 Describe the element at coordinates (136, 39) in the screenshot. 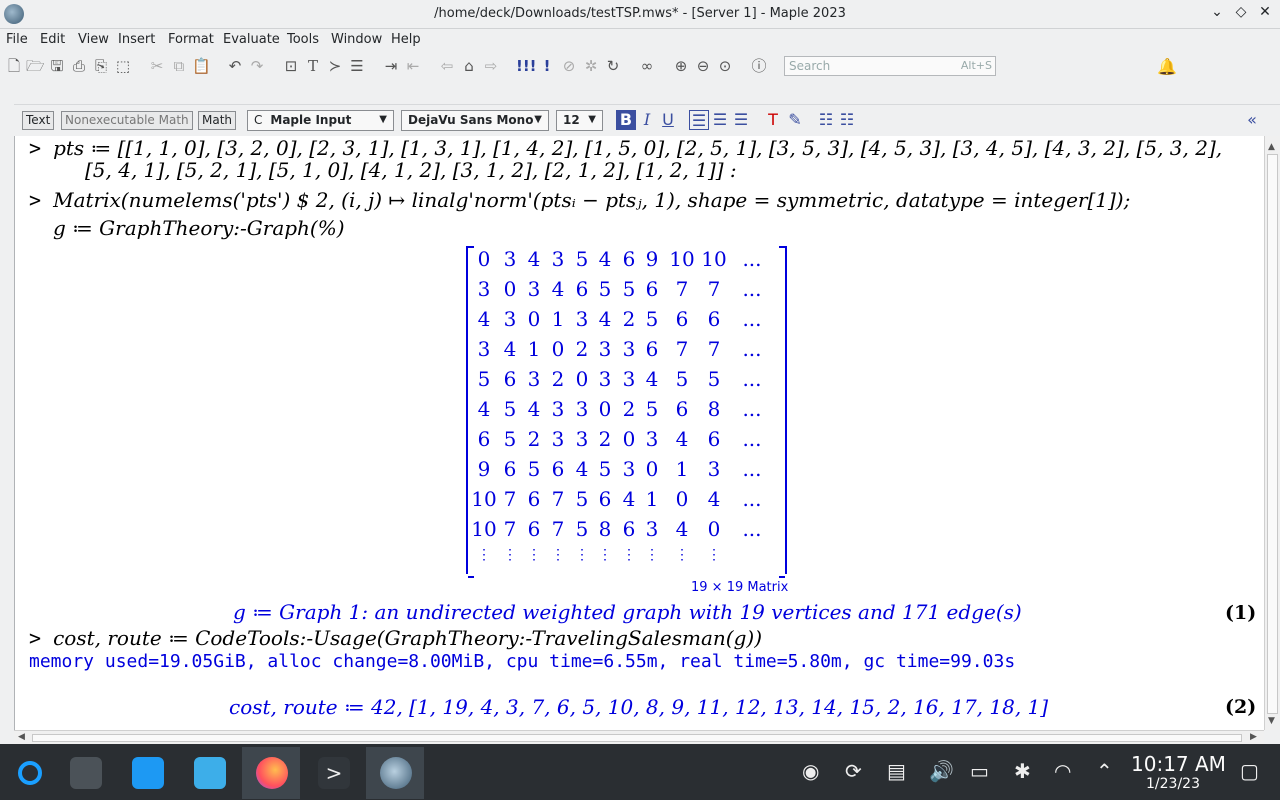

I see `menu-insert: Insert` at that location.